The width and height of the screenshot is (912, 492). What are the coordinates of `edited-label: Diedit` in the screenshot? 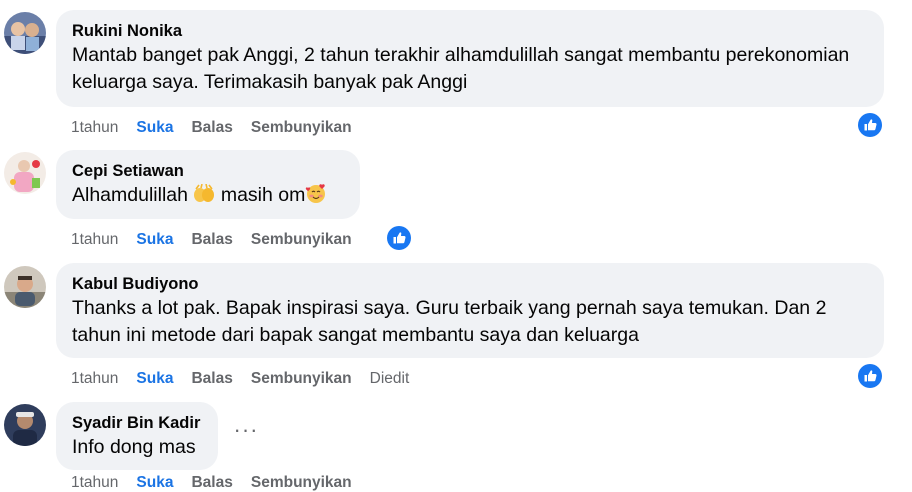 It's located at (390, 379).